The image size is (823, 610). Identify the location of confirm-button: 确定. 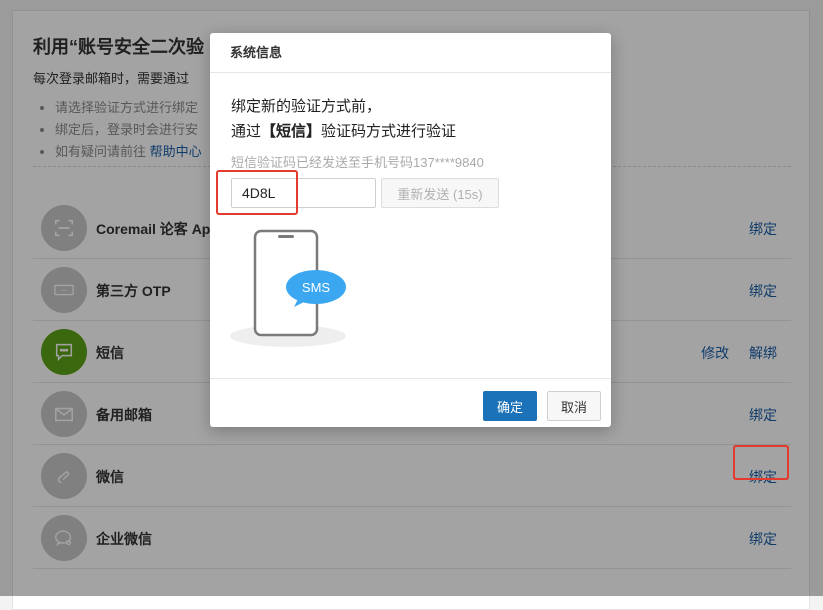
(510, 406).